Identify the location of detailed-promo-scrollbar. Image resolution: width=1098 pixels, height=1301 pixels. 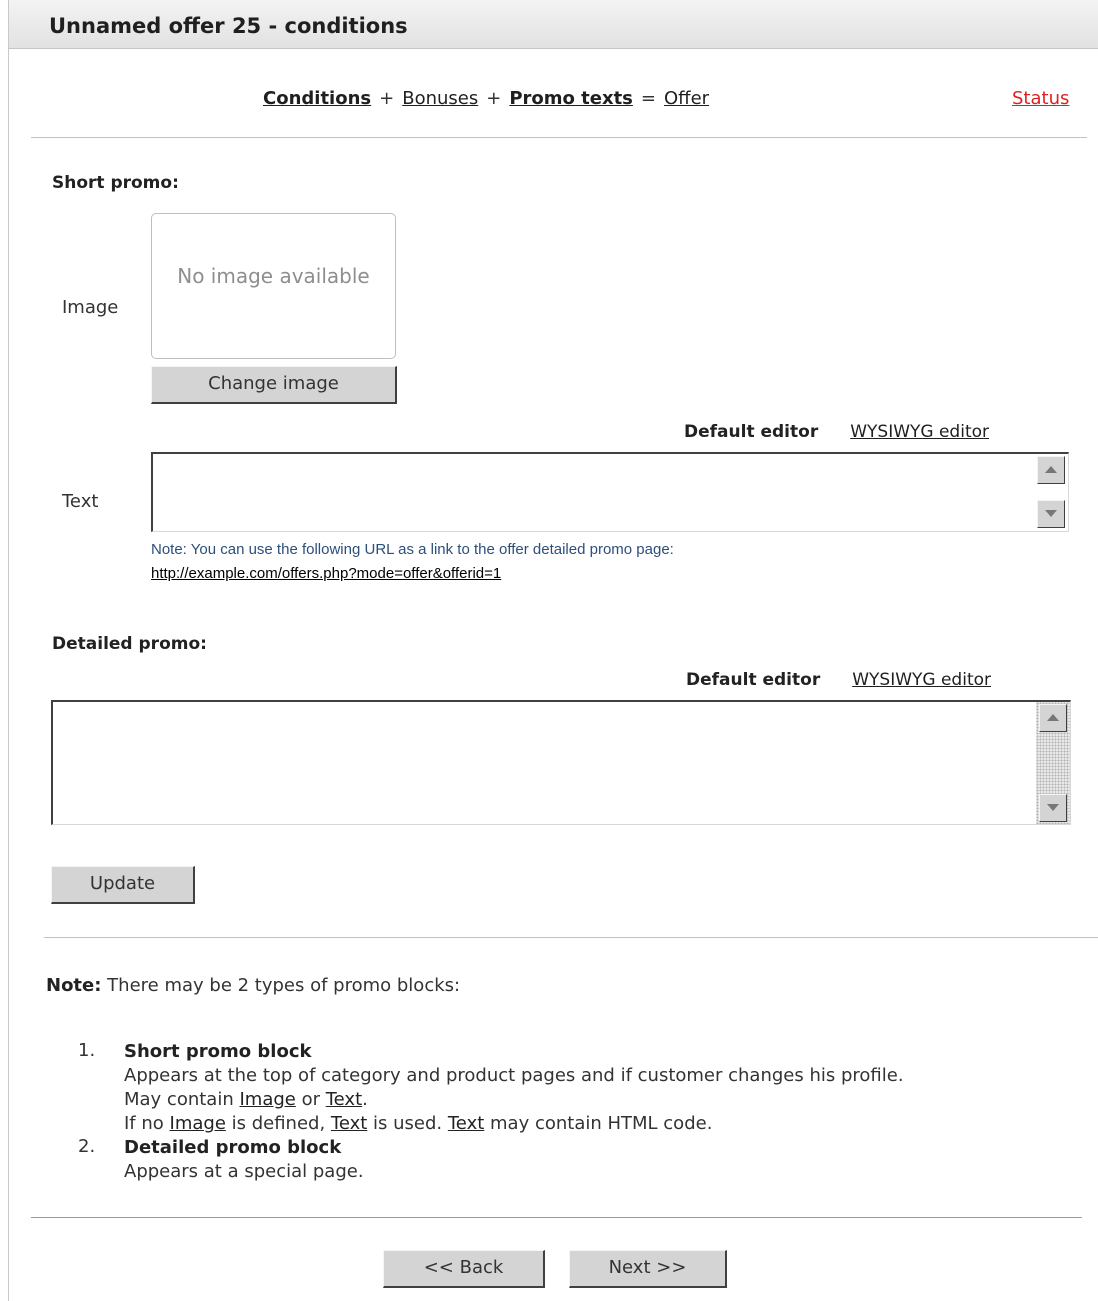
(1053, 763).